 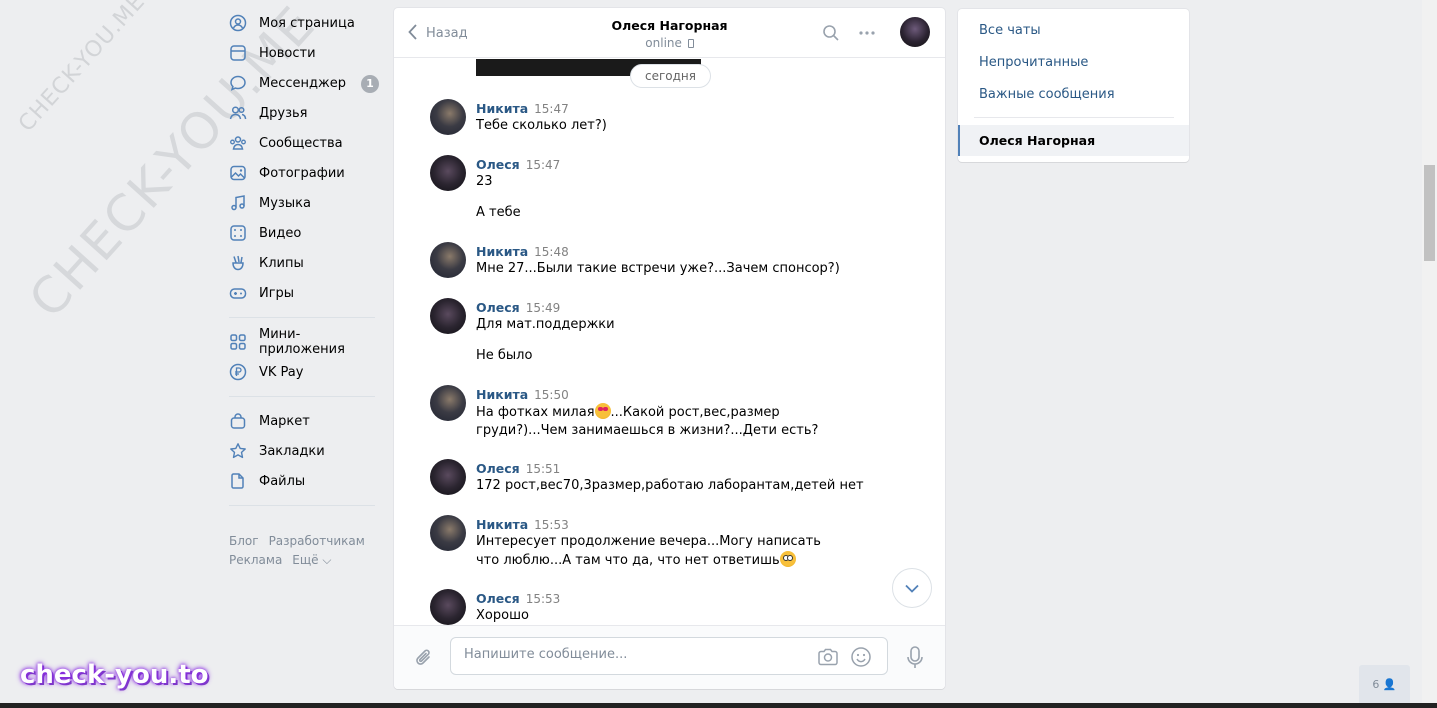 What do you see at coordinates (1033, 62) in the screenshot?
I see `filter-unread: Непрочитанные` at bounding box center [1033, 62].